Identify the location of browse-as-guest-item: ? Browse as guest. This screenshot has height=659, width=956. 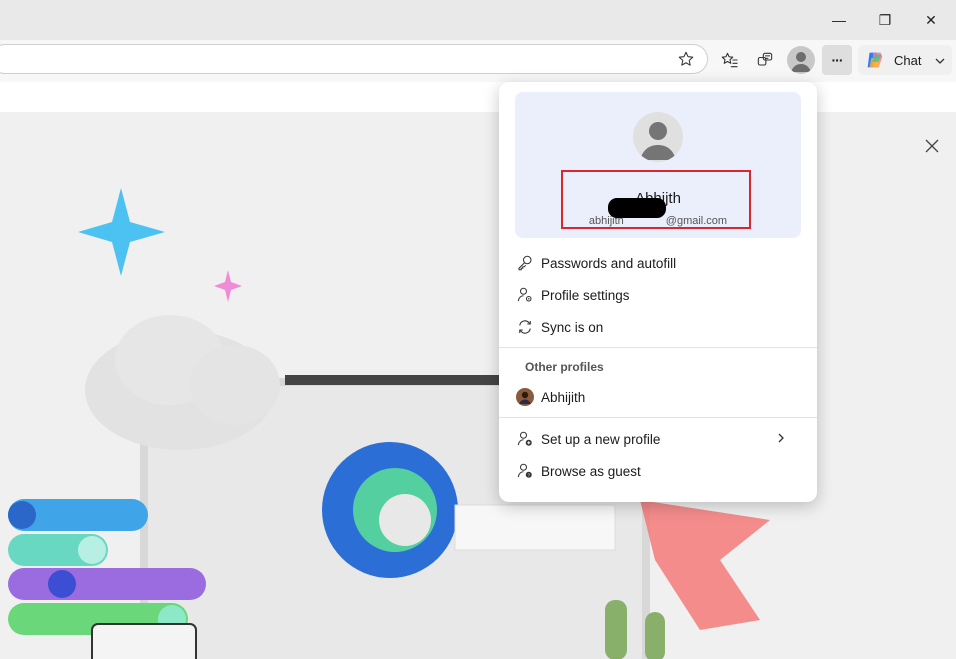
(658, 471).